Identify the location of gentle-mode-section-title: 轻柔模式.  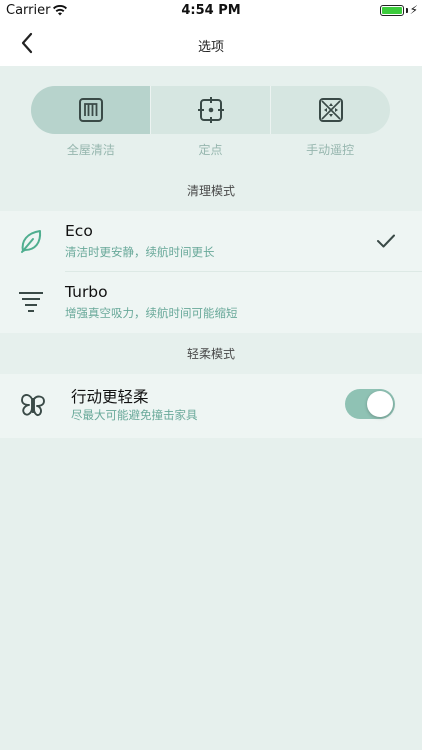
(210, 354).